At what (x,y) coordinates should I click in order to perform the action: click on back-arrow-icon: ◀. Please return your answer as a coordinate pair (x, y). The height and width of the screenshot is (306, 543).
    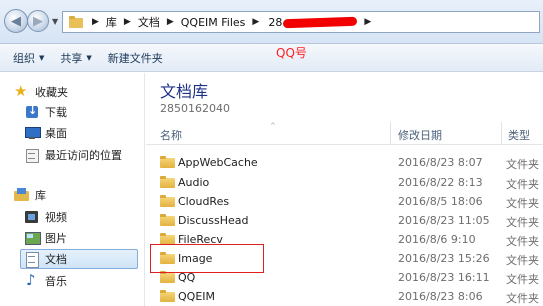
    Looking at the image, I should click on (16, 21).